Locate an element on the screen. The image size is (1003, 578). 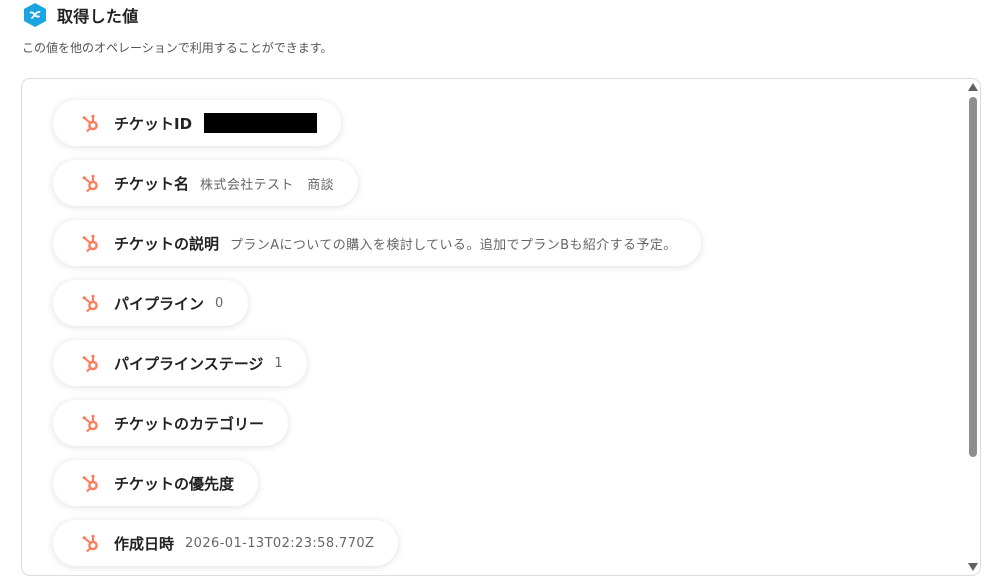
value-label: パイプラインステージ is located at coordinates (189, 363).